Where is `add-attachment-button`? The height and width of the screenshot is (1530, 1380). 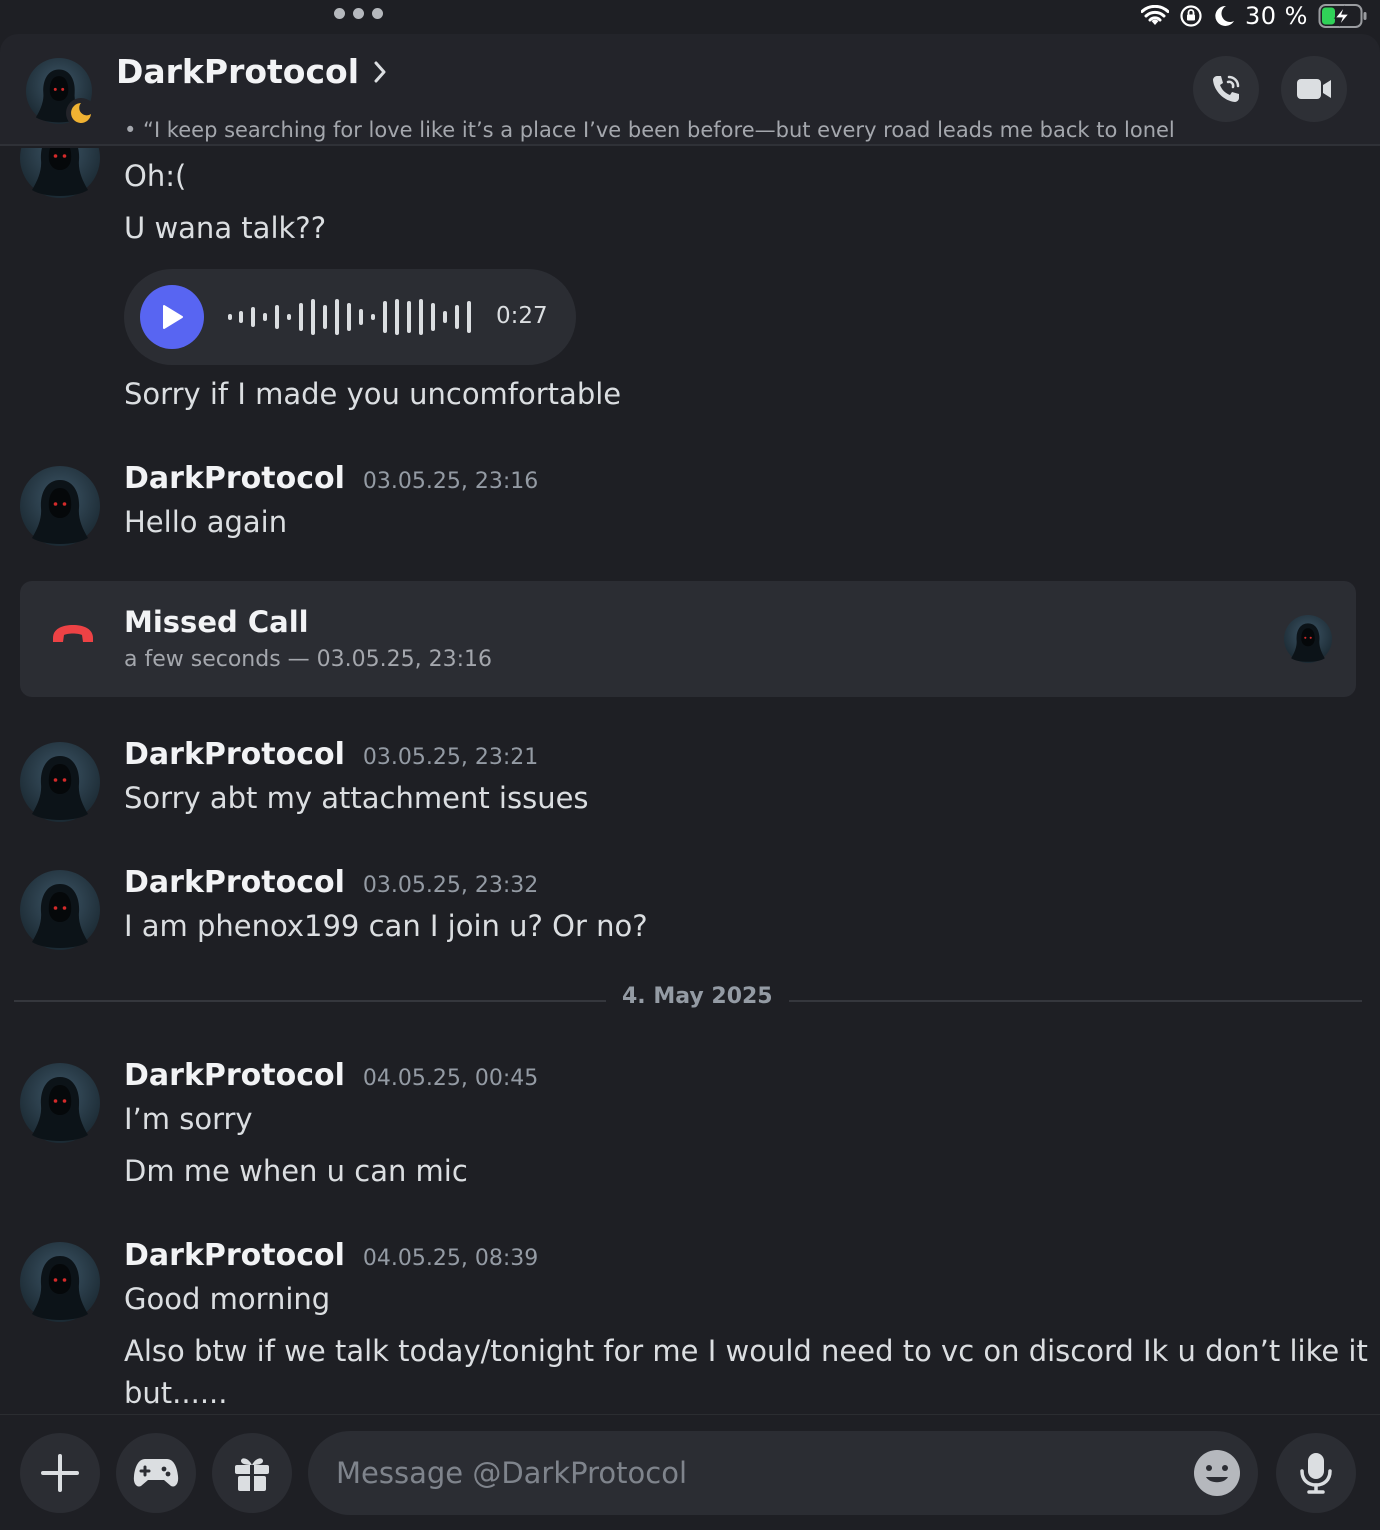 add-attachment-button is located at coordinates (60, 1473).